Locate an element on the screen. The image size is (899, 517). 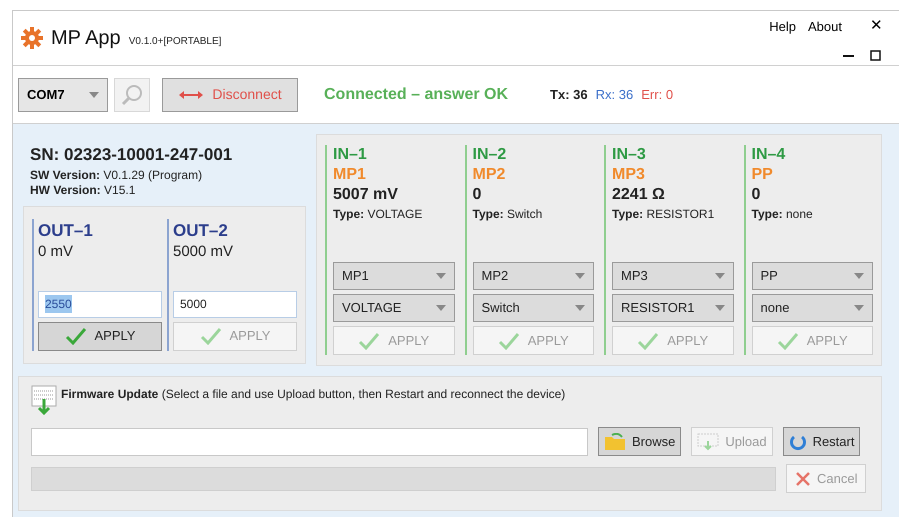
search-icon is located at coordinates (132, 94).